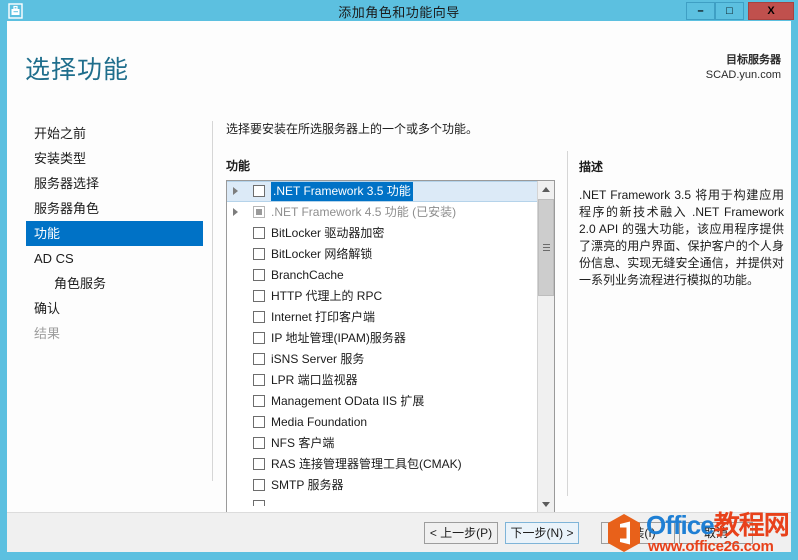 The image size is (798, 560). What do you see at coordinates (338, 338) in the screenshot?
I see `feature-label: IP 地址管理(IPAM)服务器` at bounding box center [338, 338].